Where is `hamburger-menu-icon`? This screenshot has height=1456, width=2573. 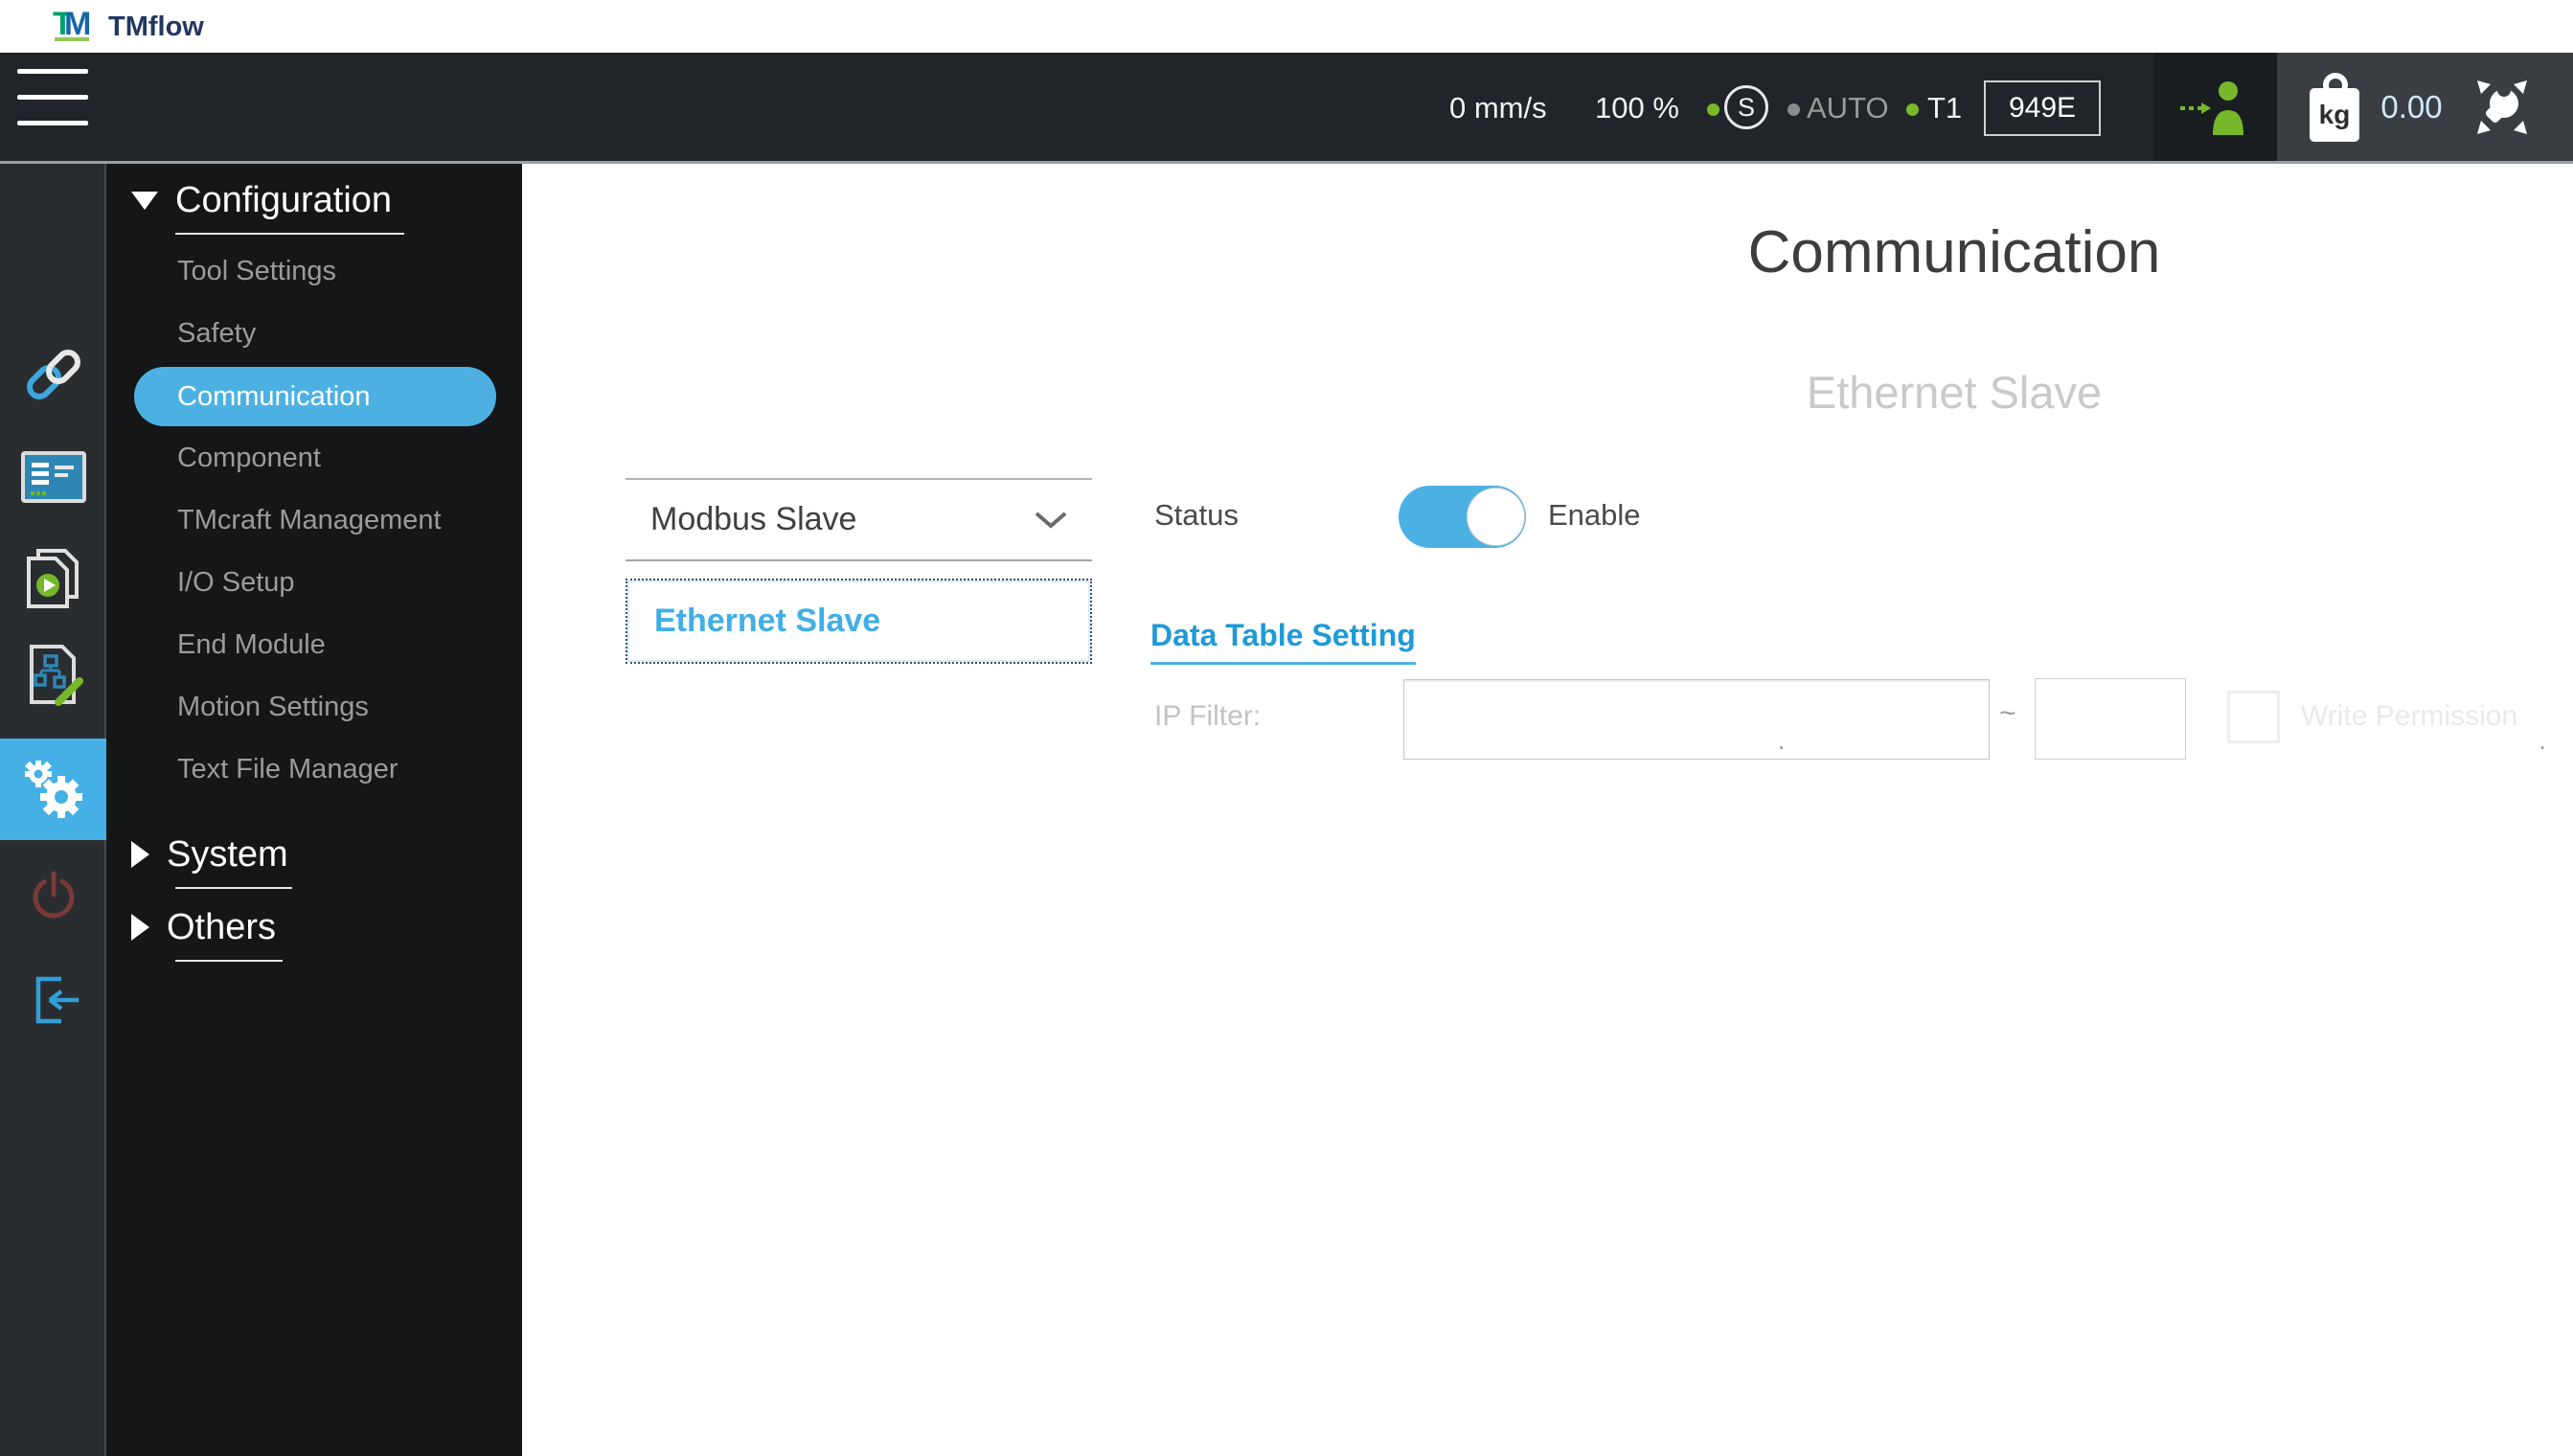 hamburger-menu-icon is located at coordinates (53, 104).